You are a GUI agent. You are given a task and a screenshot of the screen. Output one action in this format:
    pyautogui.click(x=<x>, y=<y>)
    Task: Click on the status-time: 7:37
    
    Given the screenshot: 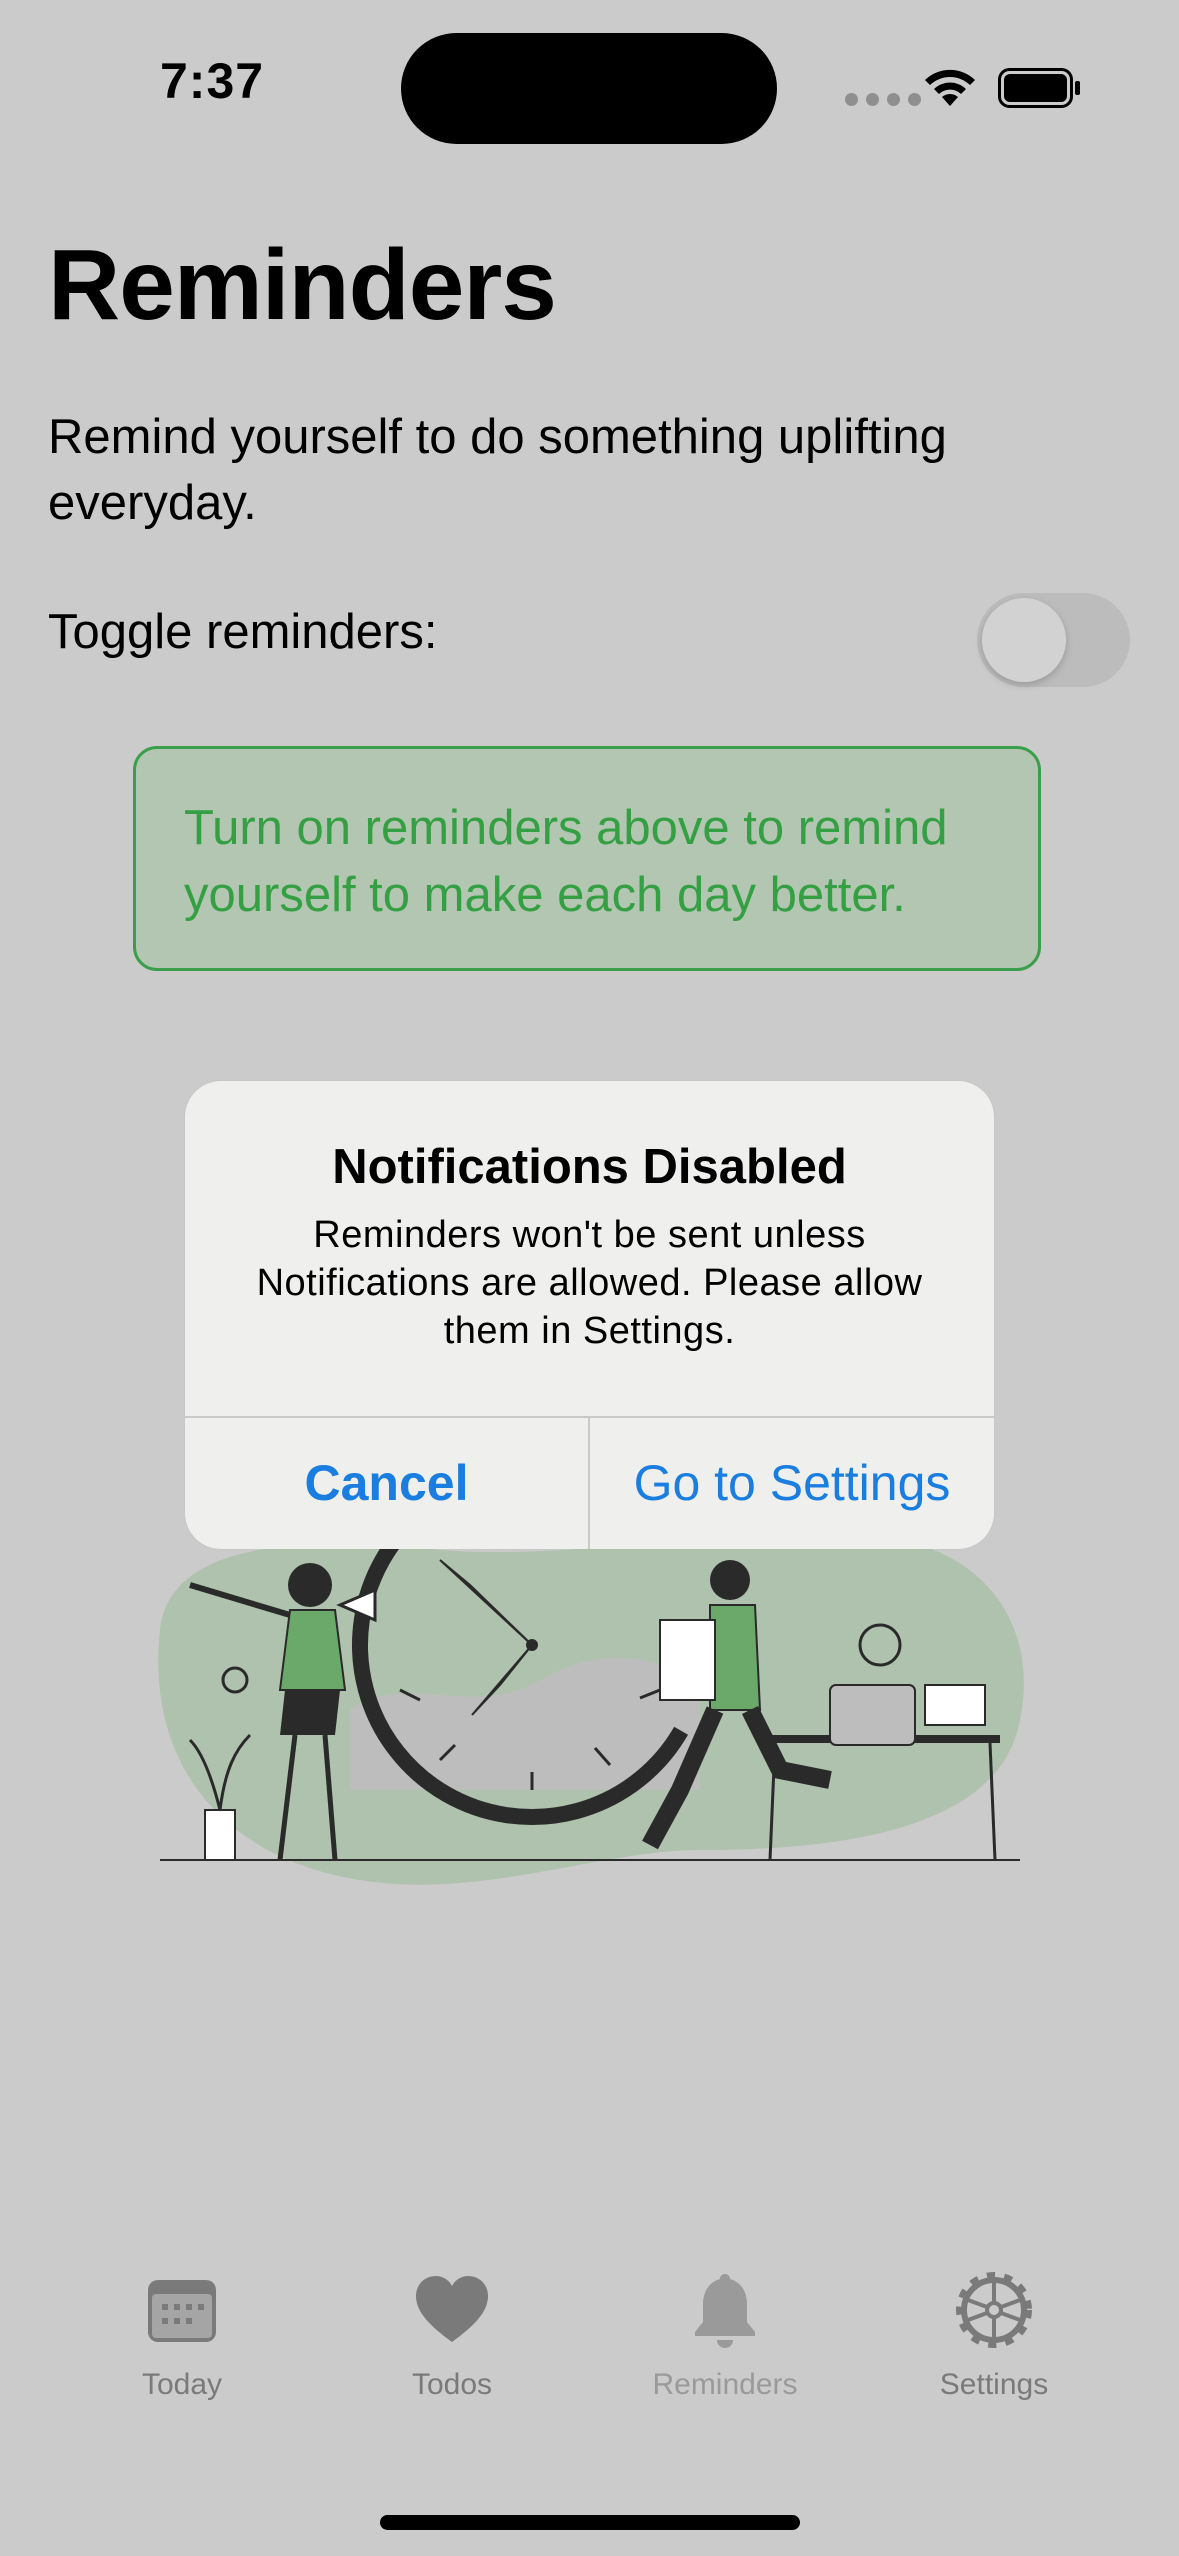 What is the action you would take?
    pyautogui.click(x=212, y=81)
    